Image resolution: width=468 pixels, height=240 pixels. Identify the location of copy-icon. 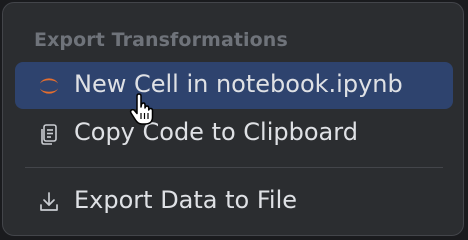
(49, 134).